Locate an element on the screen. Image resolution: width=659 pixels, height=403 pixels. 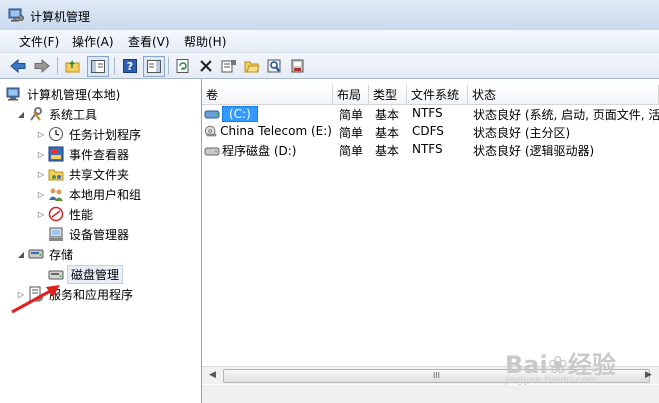
tree-node-system-tools: ◢ 系统工具 is located at coordinates (57, 114).